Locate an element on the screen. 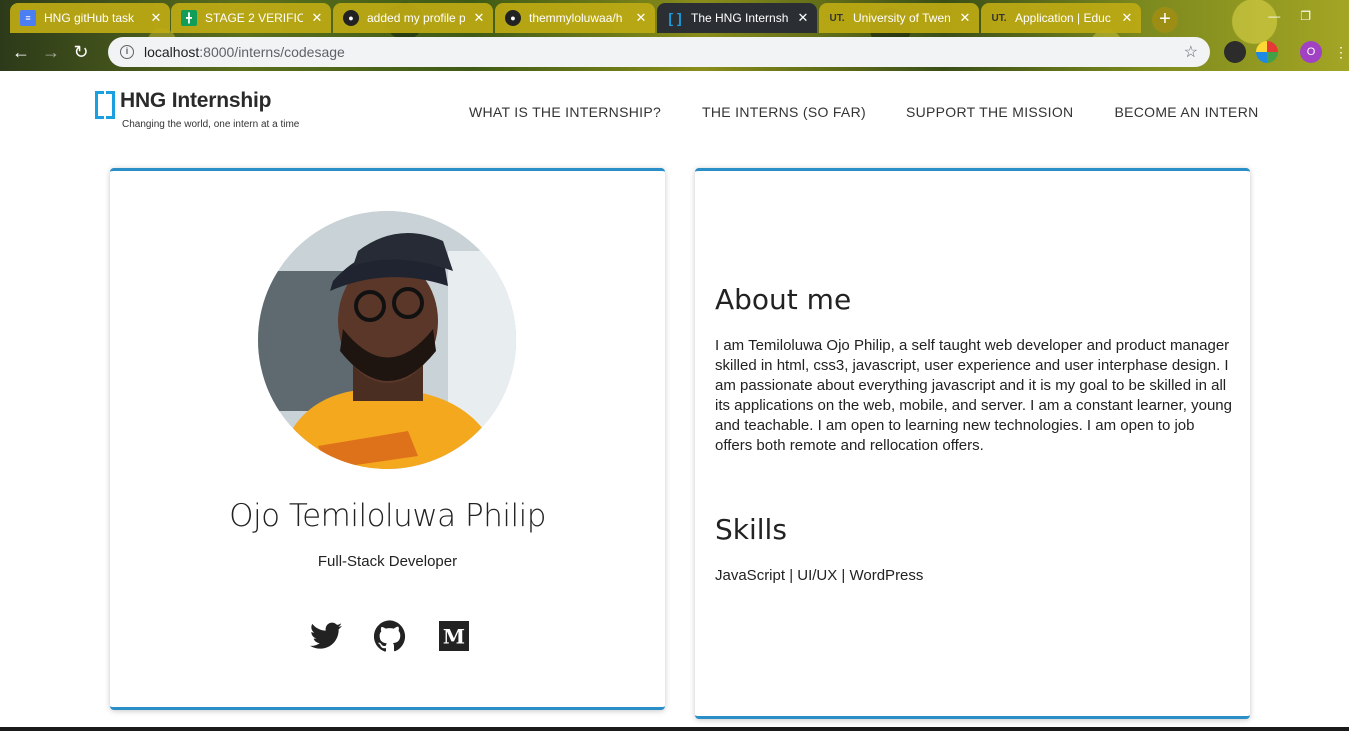 This screenshot has width=1349, height=731. hng-icon: [ ] is located at coordinates (675, 18).